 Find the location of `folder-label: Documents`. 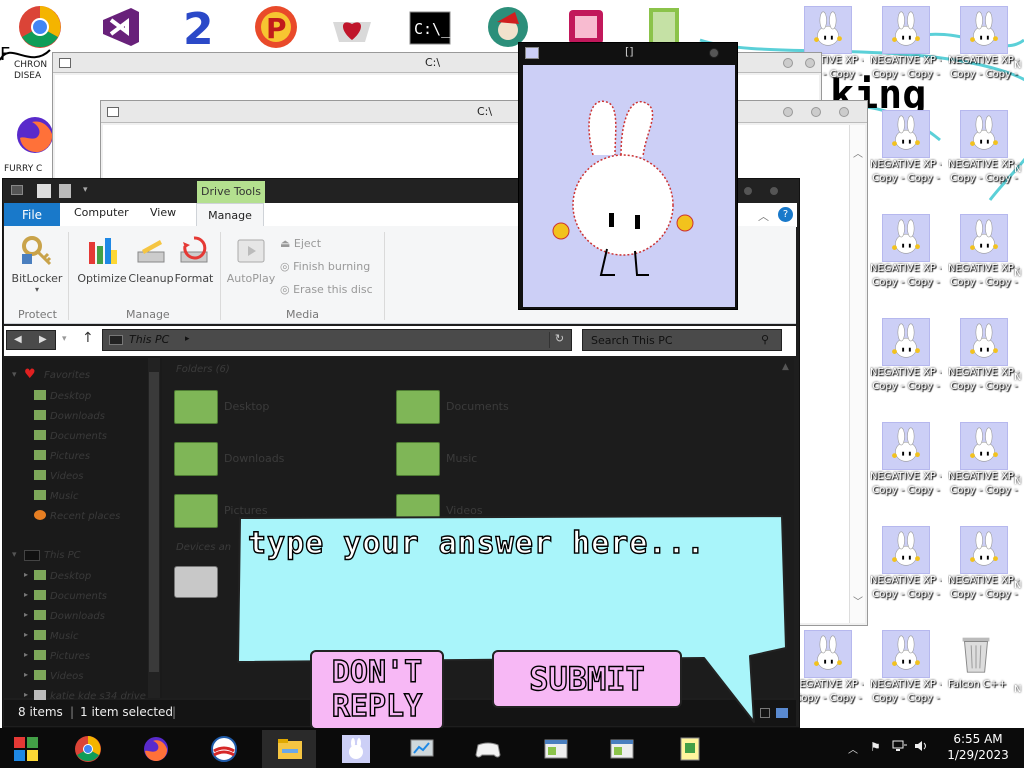

folder-label: Documents is located at coordinates (477, 406).